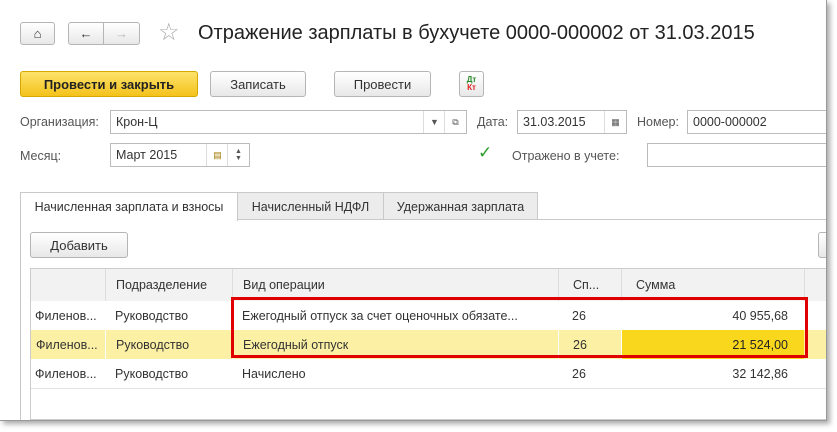  Describe the element at coordinates (161, 285) in the screenshot. I see `header-dept: Подразделение` at that location.